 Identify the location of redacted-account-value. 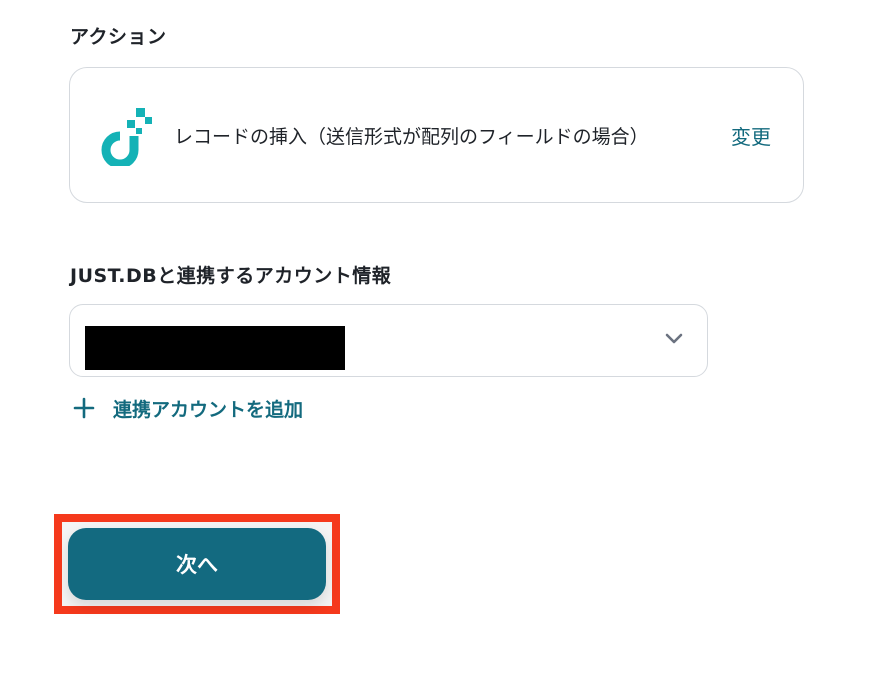
(215, 348).